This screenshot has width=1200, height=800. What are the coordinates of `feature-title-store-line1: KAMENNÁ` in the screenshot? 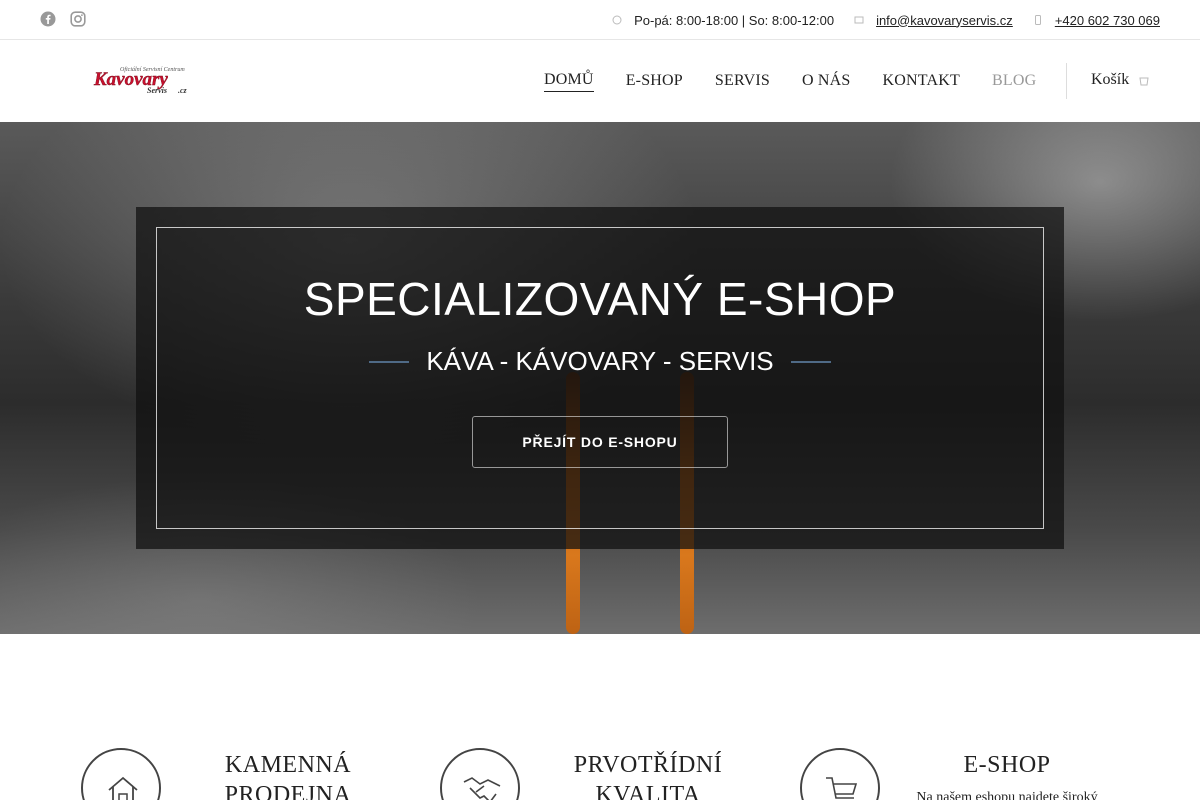 It's located at (288, 765).